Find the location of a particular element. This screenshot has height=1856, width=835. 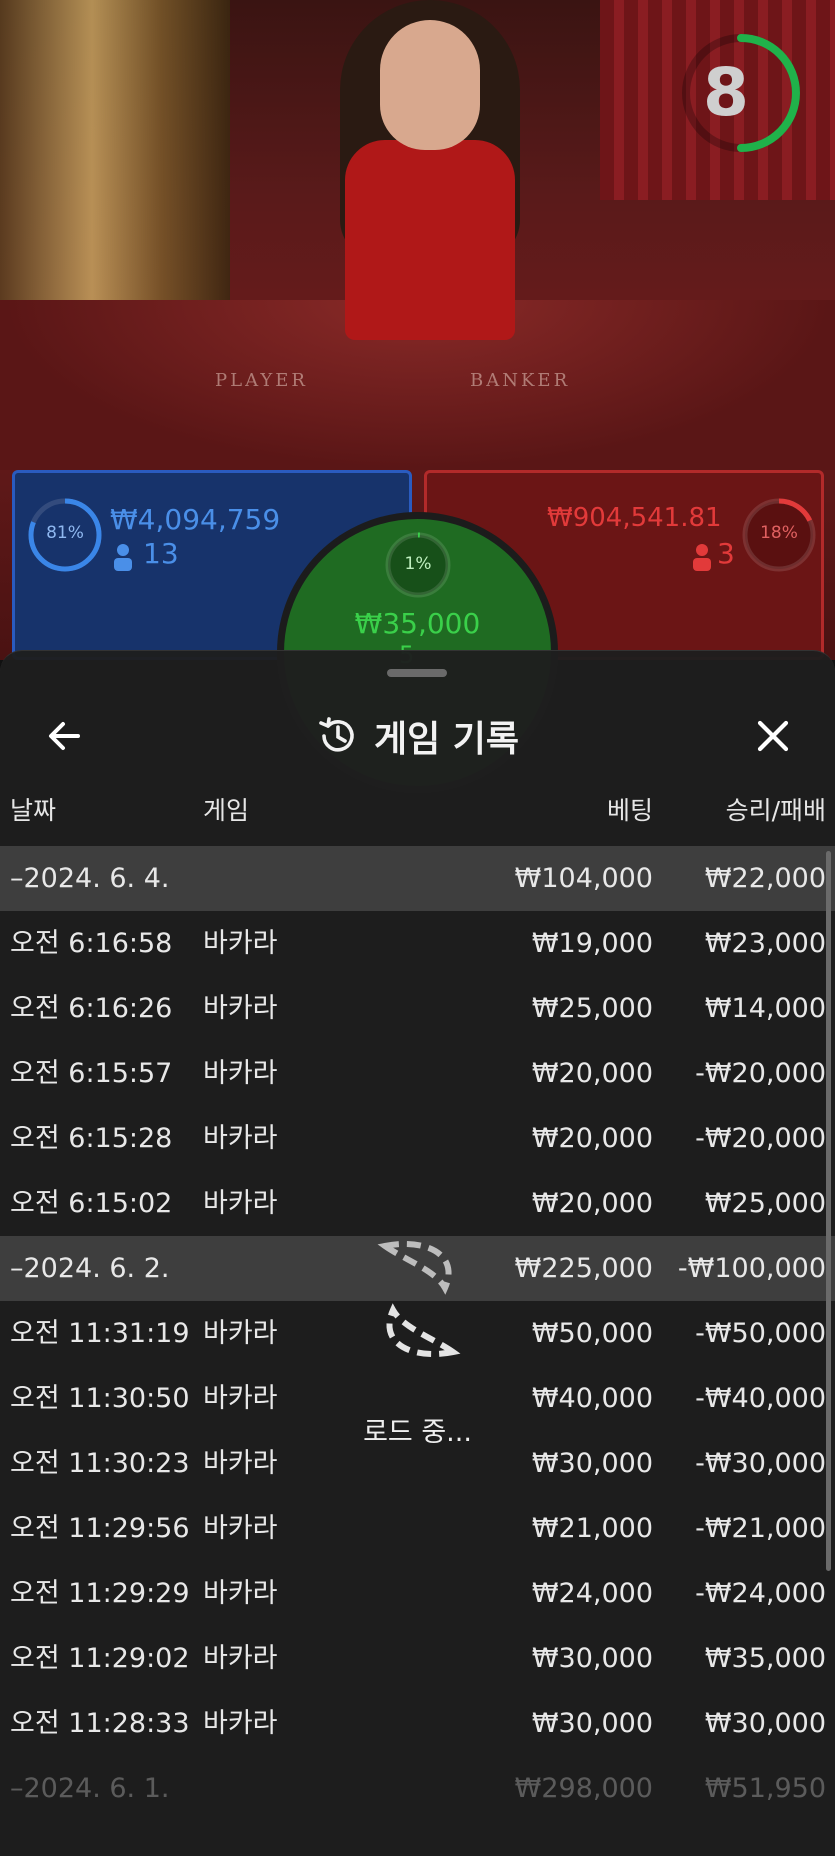

history-win-loss-cell: ₩23,000 is located at coordinates (765, 943).